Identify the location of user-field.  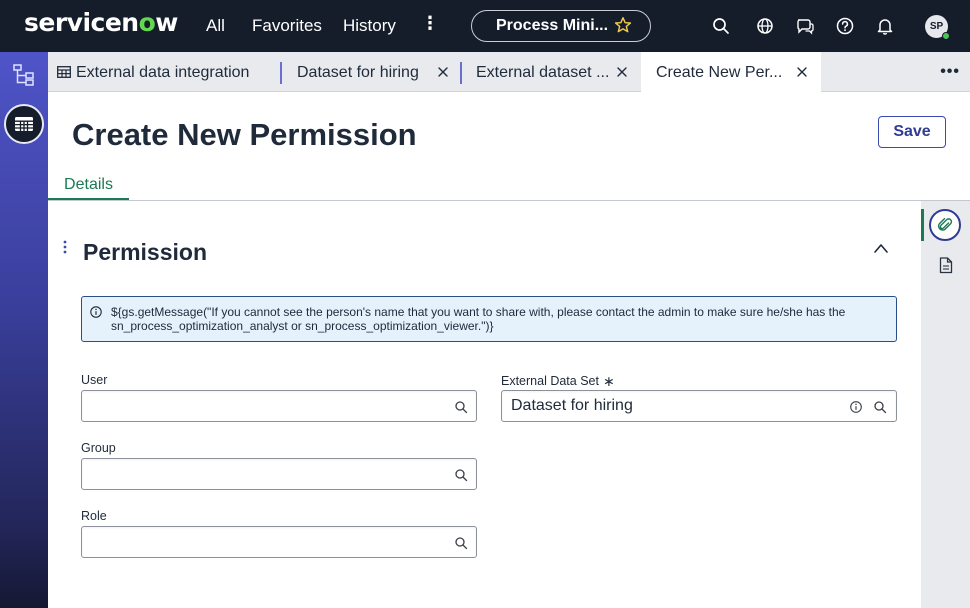
(279, 406).